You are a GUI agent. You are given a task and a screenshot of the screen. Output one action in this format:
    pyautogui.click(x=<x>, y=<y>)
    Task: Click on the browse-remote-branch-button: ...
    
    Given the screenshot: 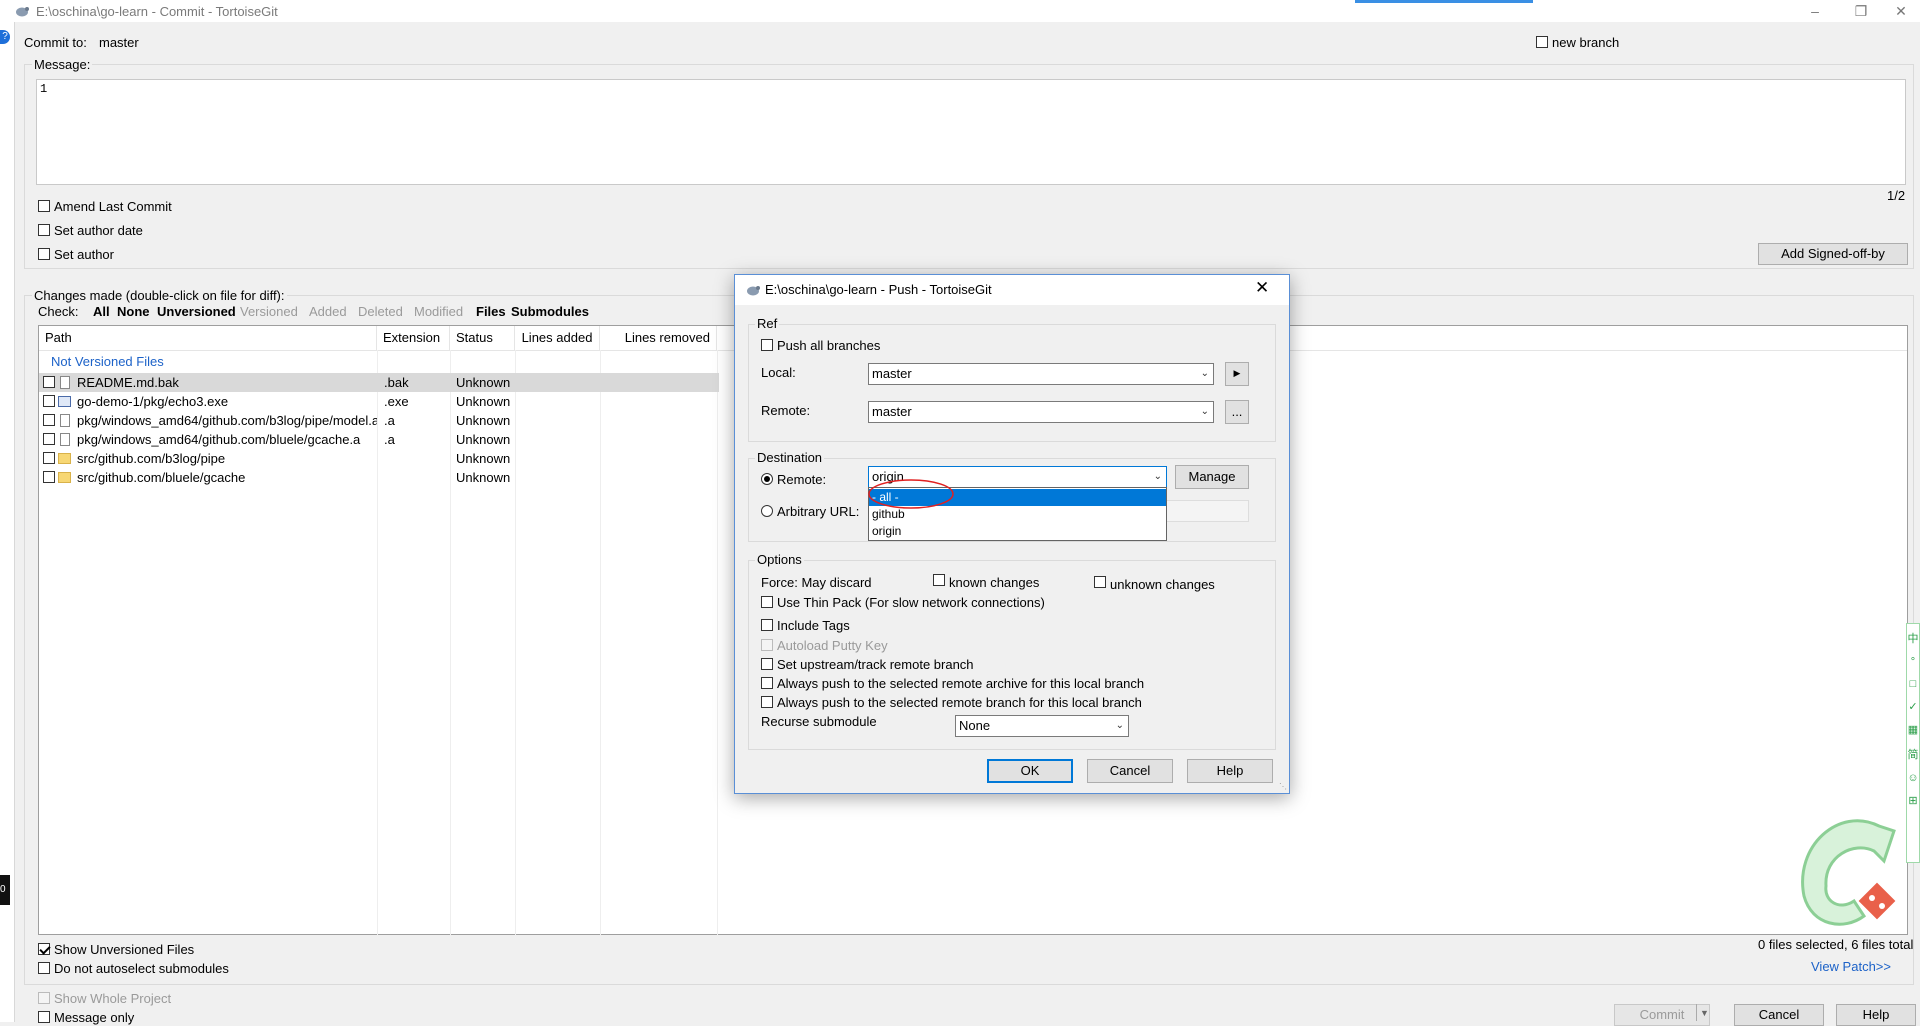 What is the action you would take?
    pyautogui.click(x=1237, y=412)
    